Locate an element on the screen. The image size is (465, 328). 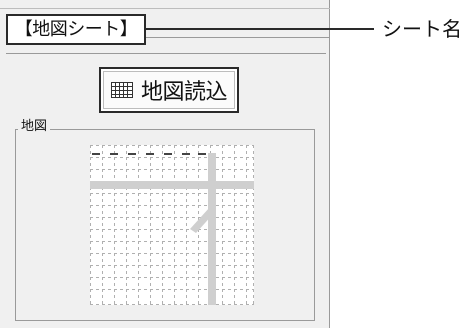
sheet-name-label: 【地図シート】 is located at coordinates (76, 29).